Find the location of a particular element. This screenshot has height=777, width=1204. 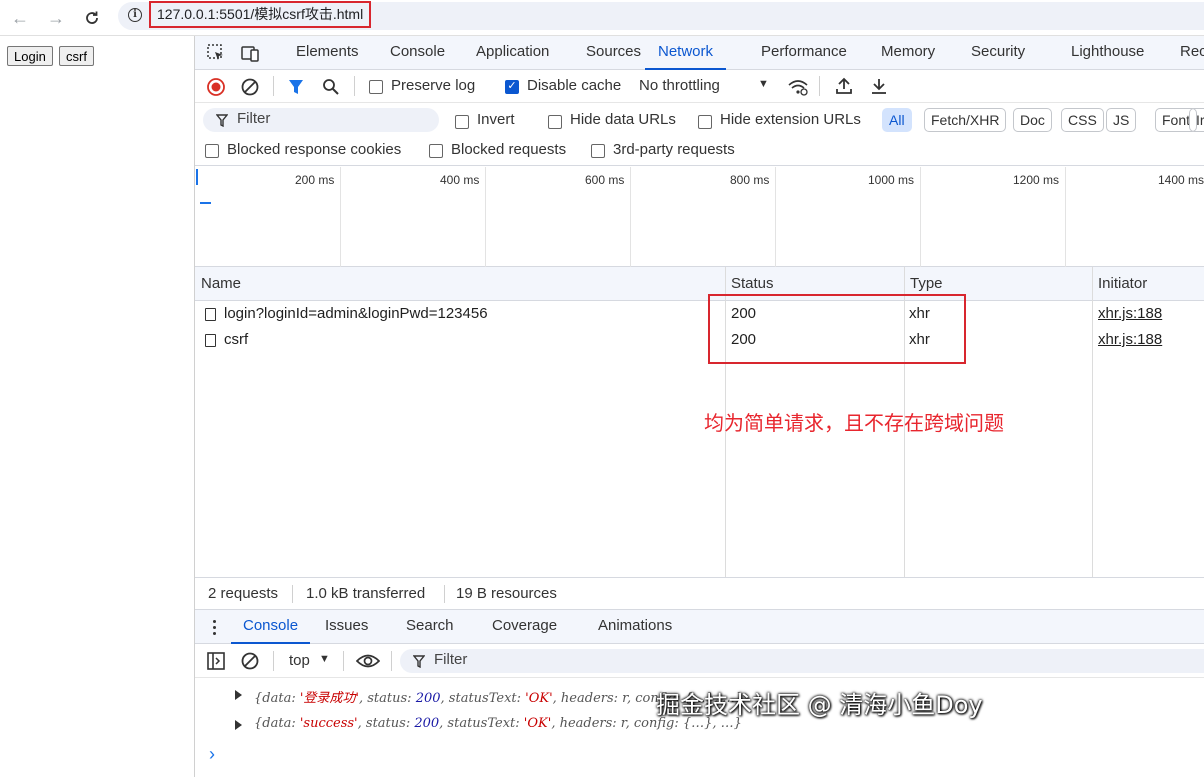

console-string: 'OK' is located at coordinates (539, 698).